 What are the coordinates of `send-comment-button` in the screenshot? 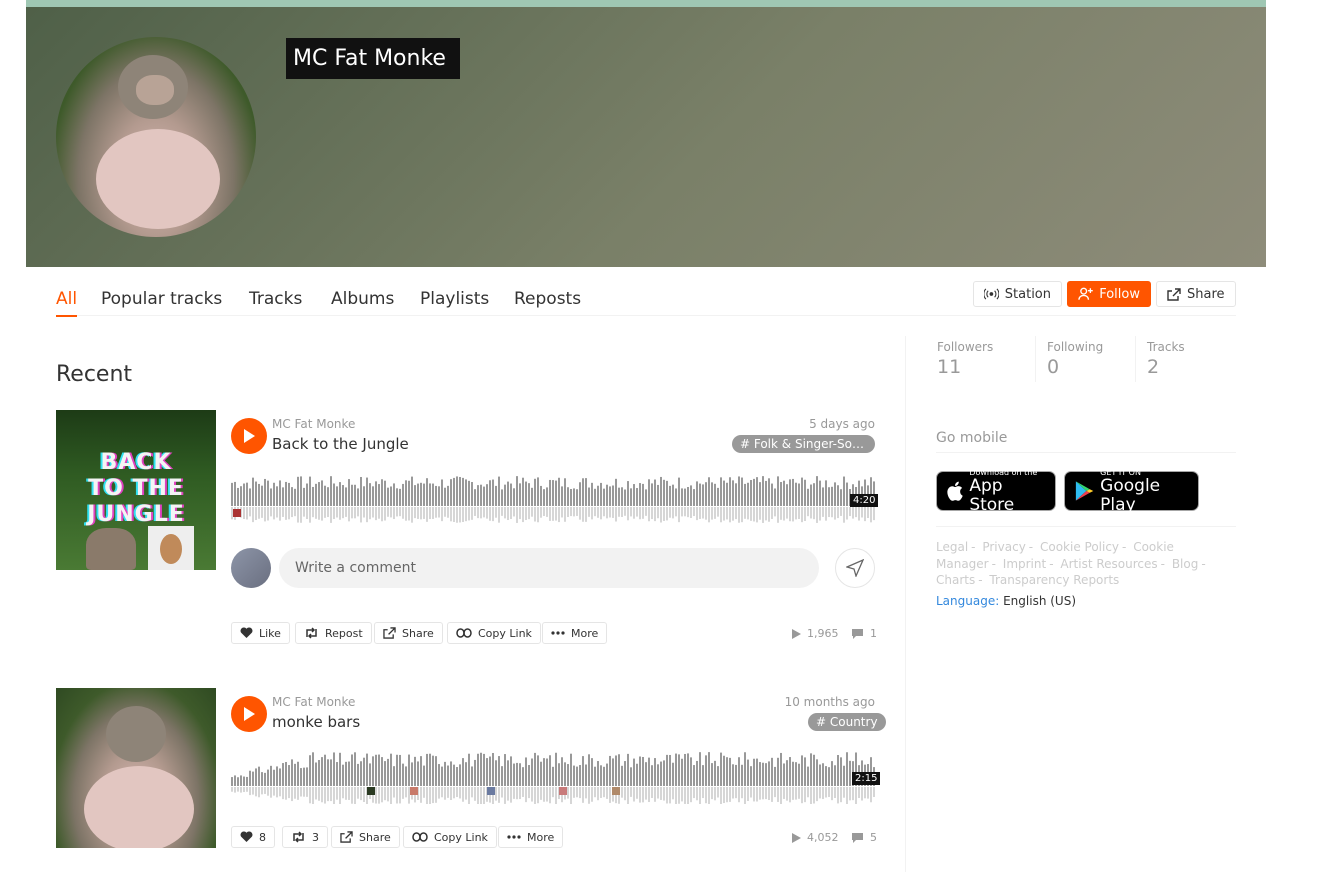 It's located at (855, 568).